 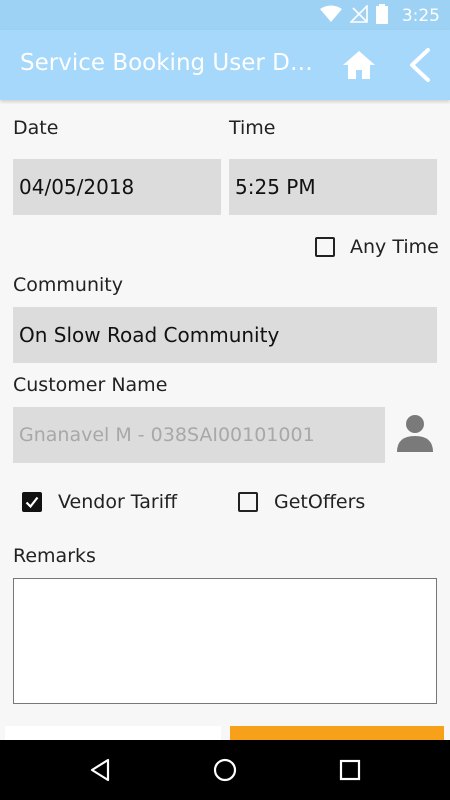 I want to click on time-field: 5:25 PM, so click(x=333, y=187).